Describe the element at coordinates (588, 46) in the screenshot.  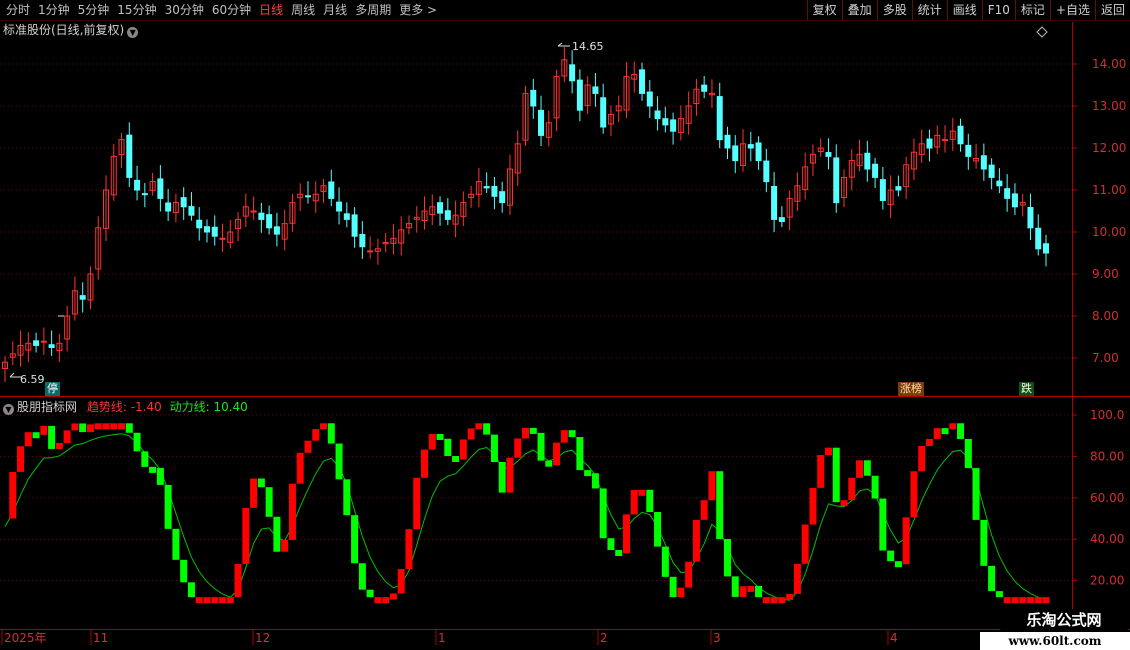
I see `high-price-label: 14.65` at that location.